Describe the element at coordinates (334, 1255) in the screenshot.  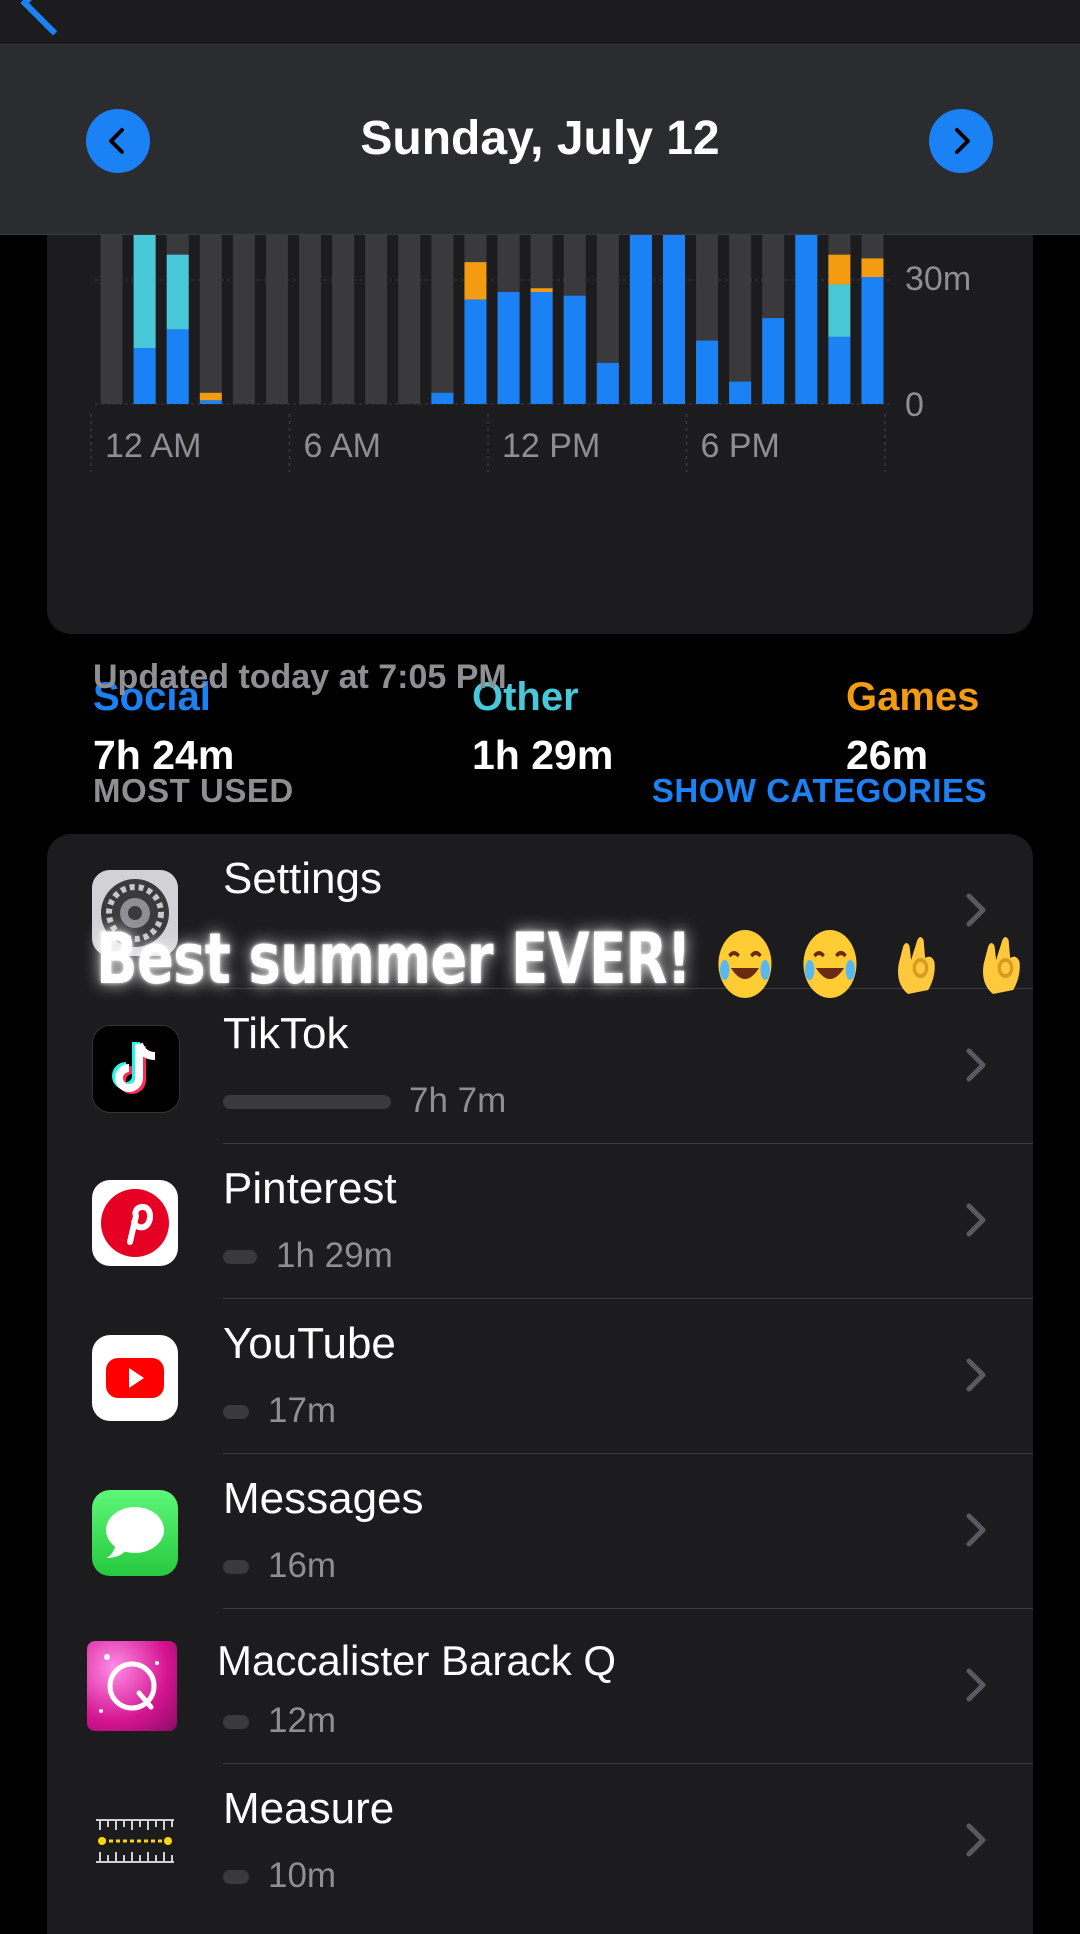
I see `usage-value: 1h 29m` at that location.